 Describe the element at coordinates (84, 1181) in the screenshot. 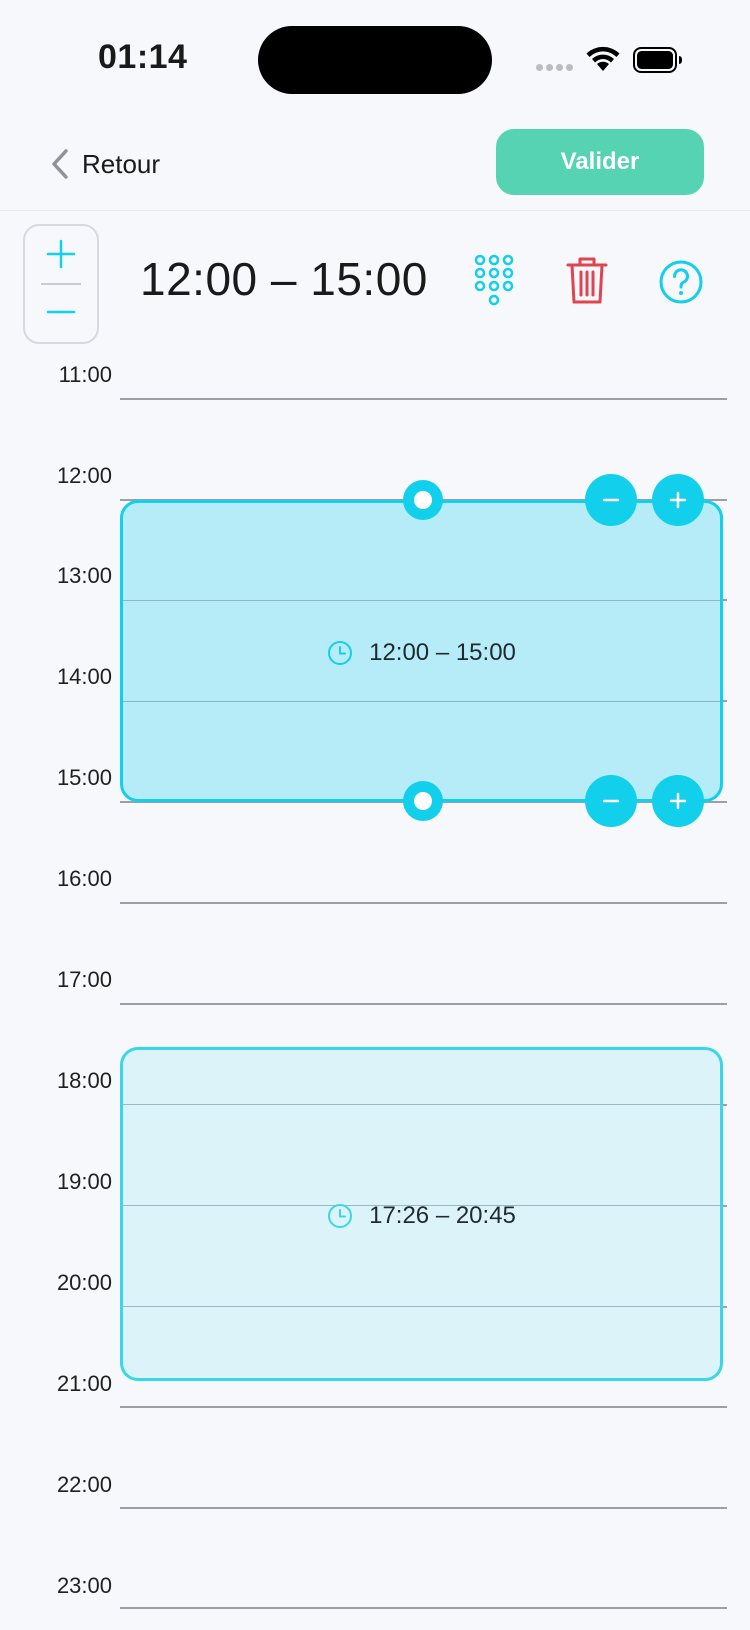

I see `hour-label: 19:00` at that location.